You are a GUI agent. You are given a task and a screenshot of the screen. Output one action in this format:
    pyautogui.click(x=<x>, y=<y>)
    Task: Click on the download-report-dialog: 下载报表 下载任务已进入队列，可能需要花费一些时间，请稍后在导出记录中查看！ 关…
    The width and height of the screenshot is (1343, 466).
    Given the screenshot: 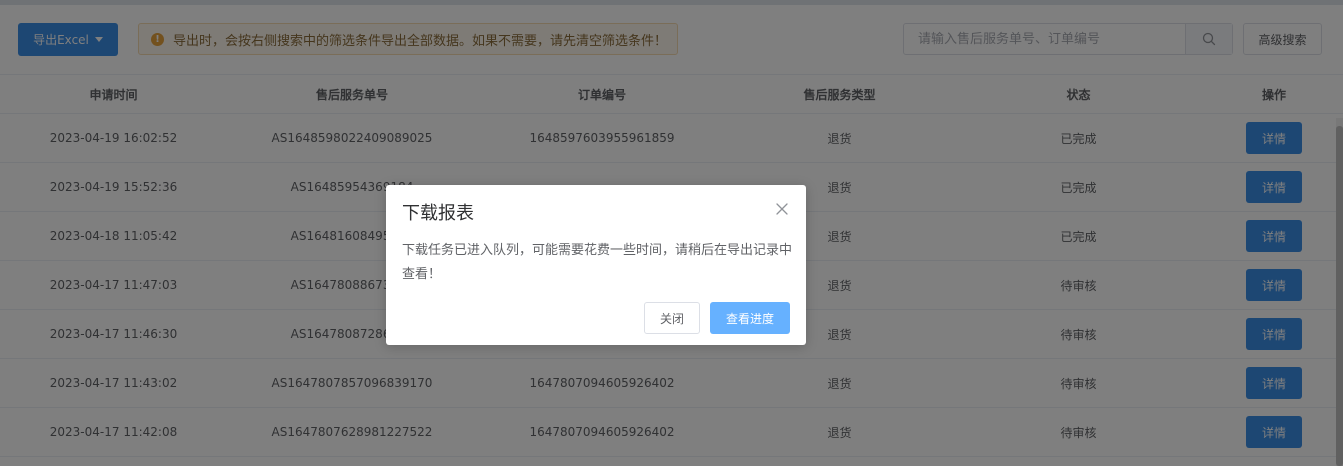 What is the action you would take?
    pyautogui.click(x=596, y=265)
    